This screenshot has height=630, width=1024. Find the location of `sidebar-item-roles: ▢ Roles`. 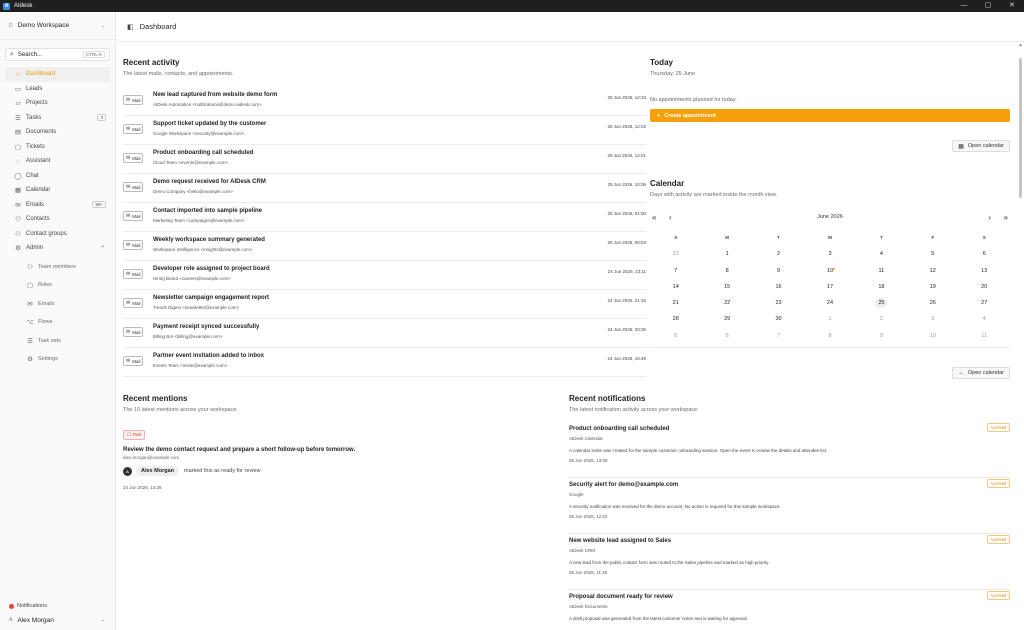

sidebar-item-roles: ▢ Roles is located at coordinates (57, 285).